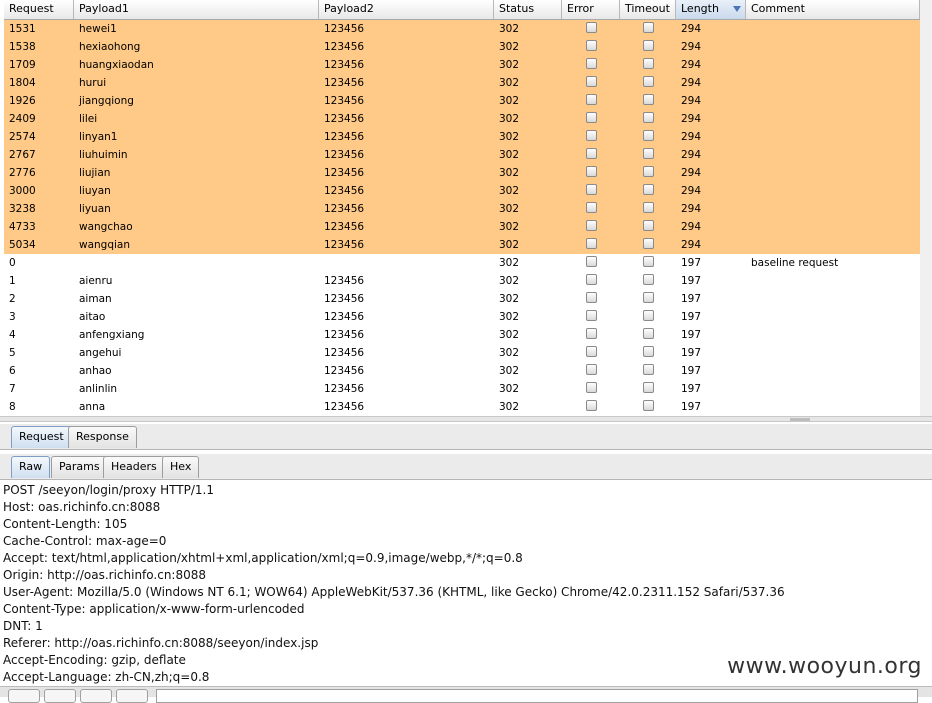 The height and width of the screenshot is (703, 932). Describe the element at coordinates (462, 173) in the screenshot. I see `table-row: 2776 liujian 123456 302 294` at that location.